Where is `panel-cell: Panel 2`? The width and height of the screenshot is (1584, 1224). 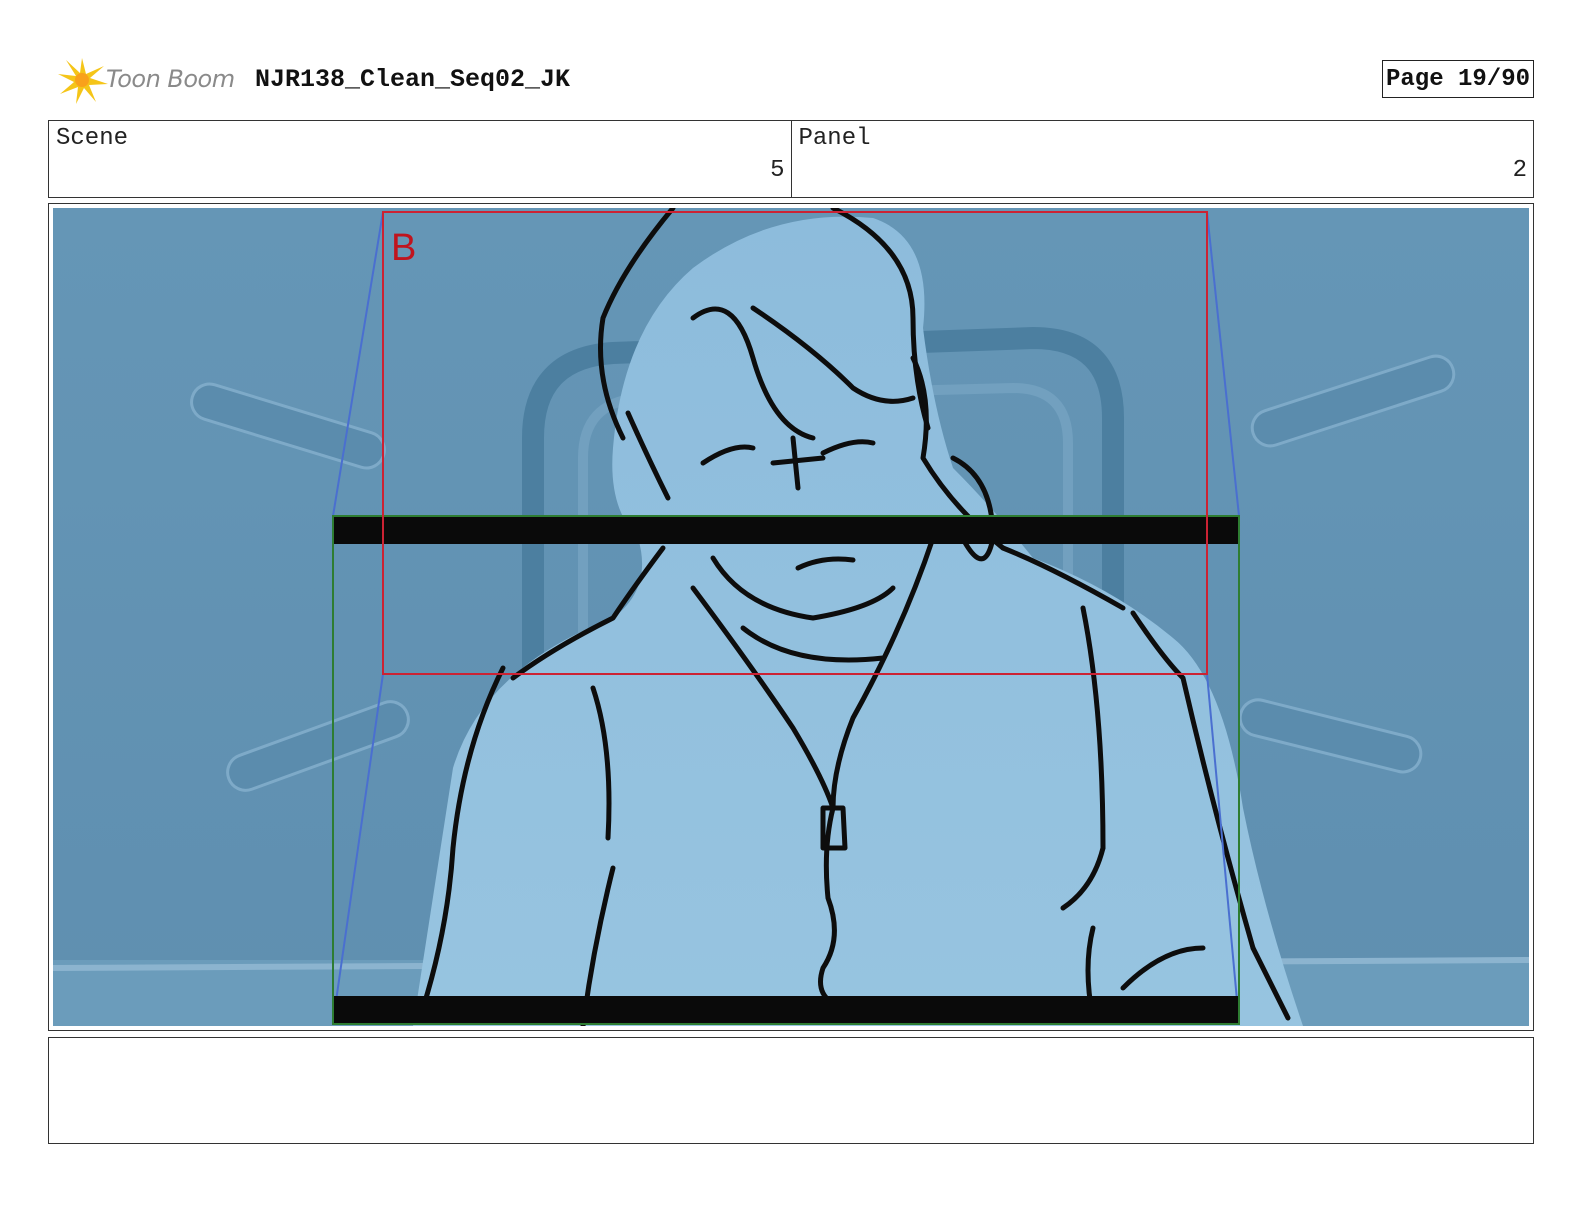
panel-cell: Panel 2 is located at coordinates (1162, 159).